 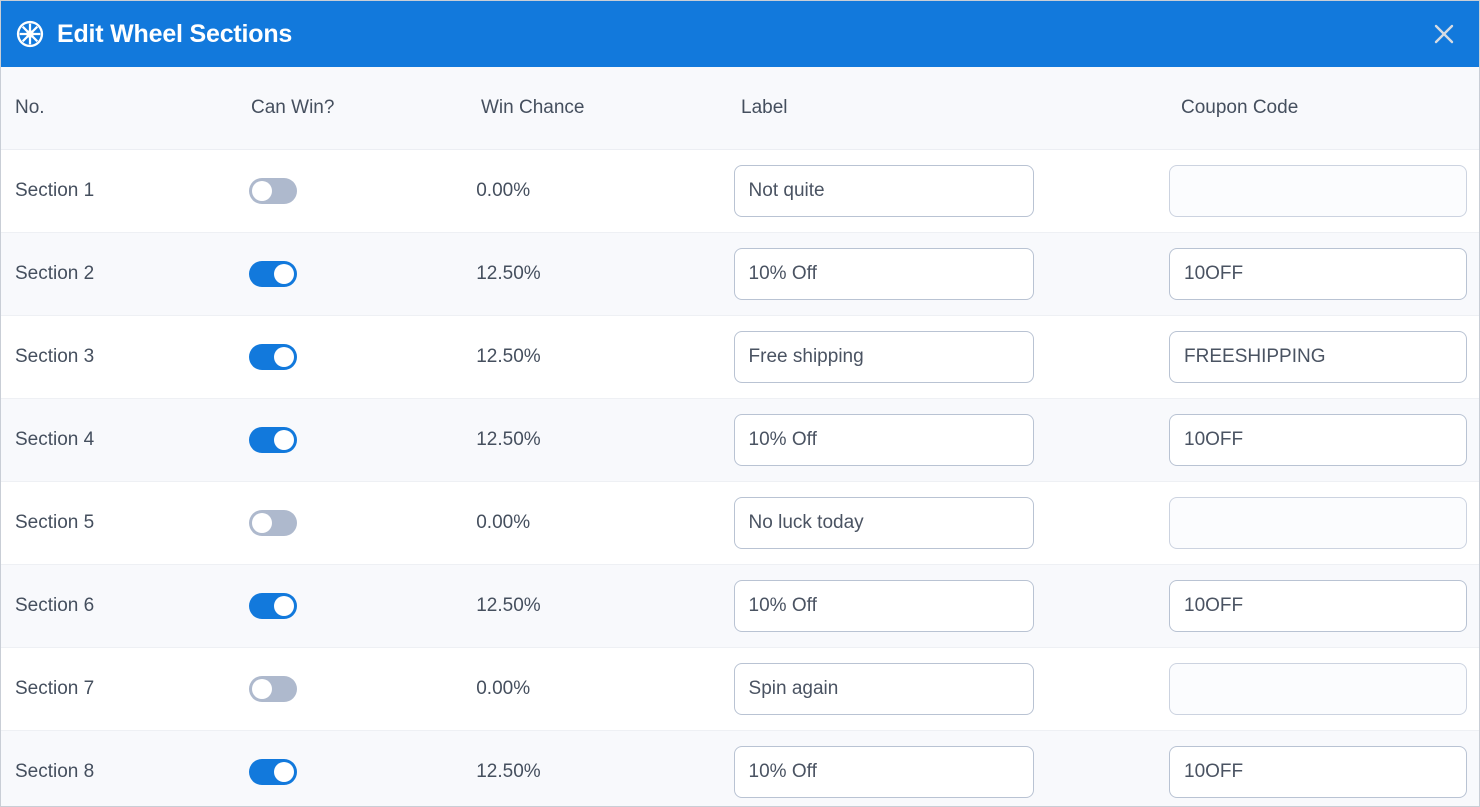 What do you see at coordinates (55, 356) in the screenshot?
I see `section-number-label: Section 3` at bounding box center [55, 356].